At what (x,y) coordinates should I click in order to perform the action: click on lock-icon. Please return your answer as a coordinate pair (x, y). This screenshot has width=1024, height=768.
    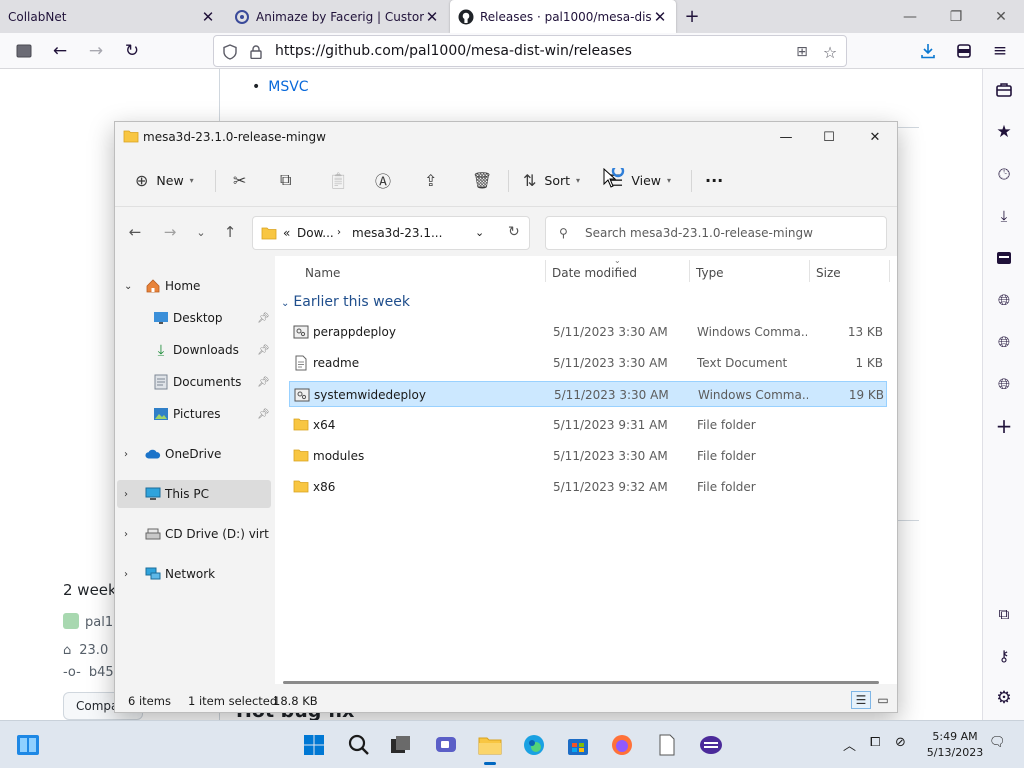
    Looking at the image, I should click on (256, 52).